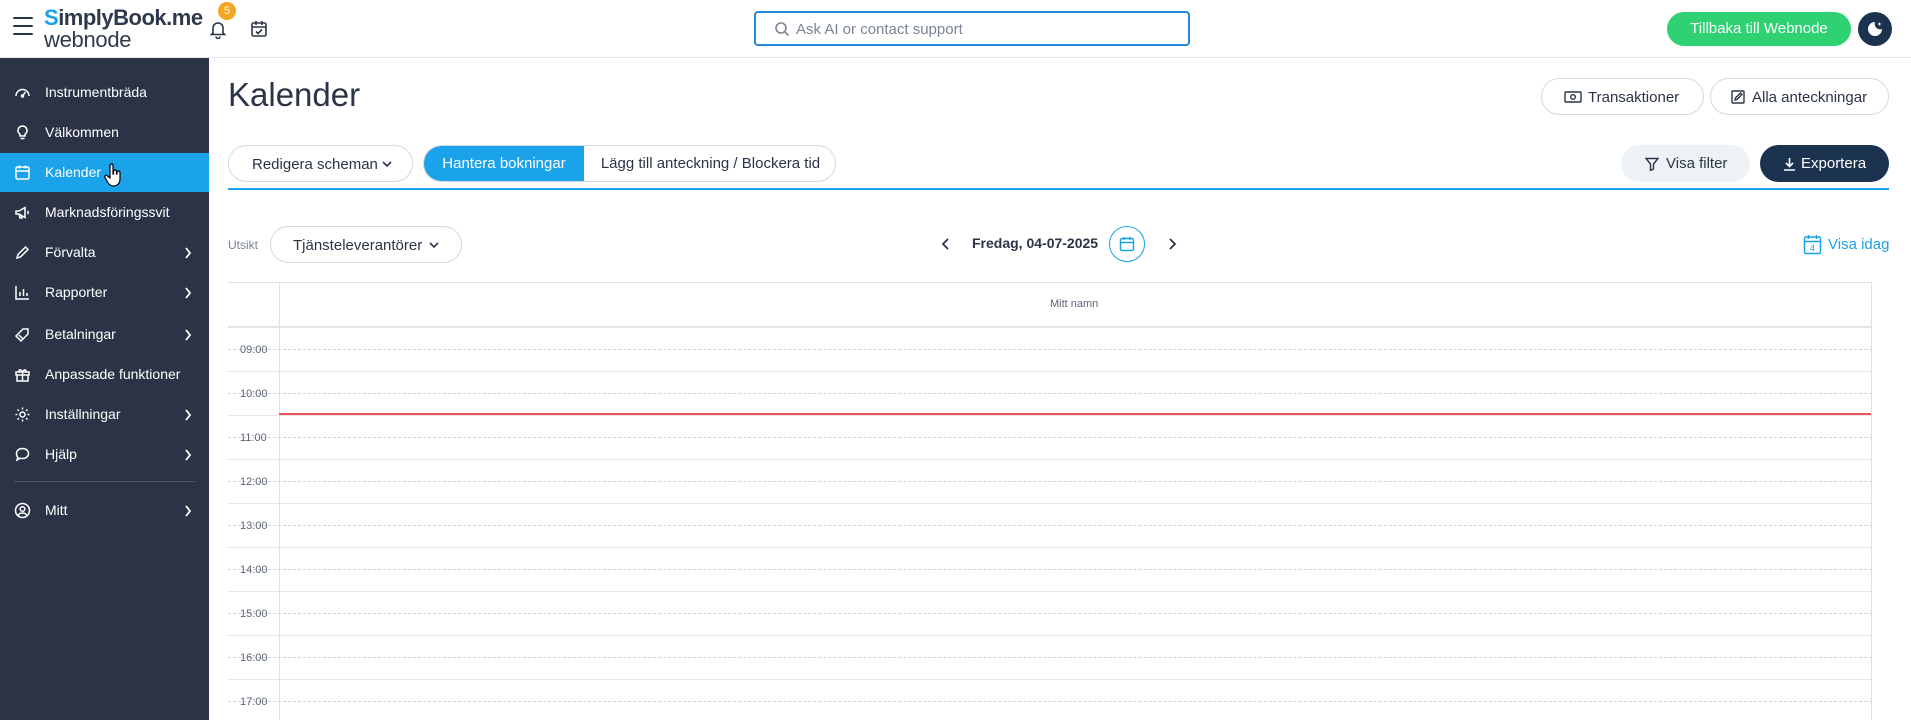  Describe the element at coordinates (946, 244) in the screenshot. I see `previous-day-button` at that location.